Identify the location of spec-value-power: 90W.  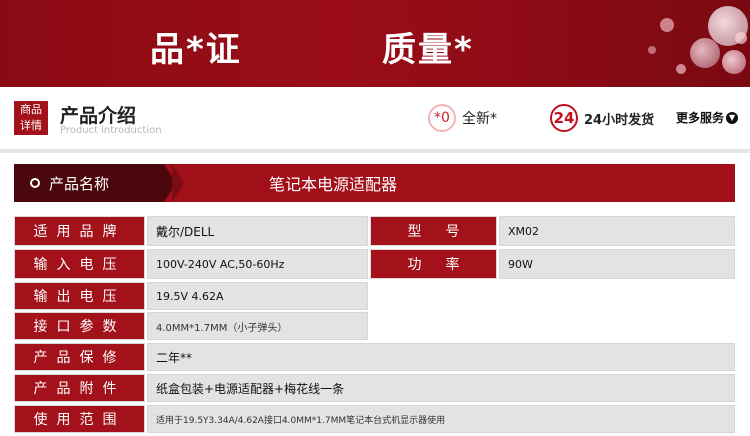
(617, 264).